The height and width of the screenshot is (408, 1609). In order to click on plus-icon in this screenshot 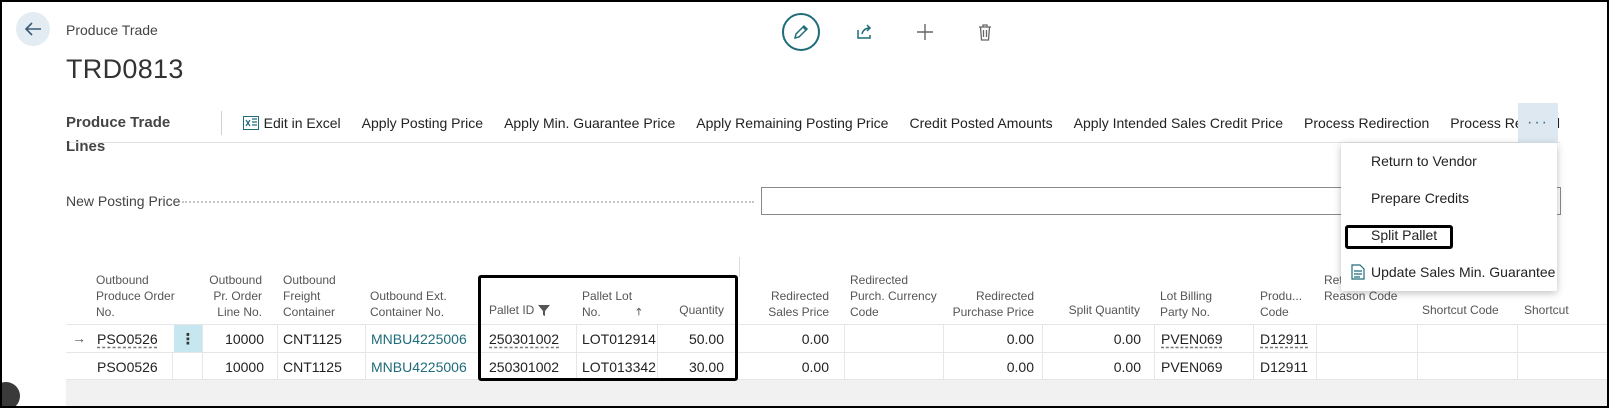, I will do `click(925, 32)`.